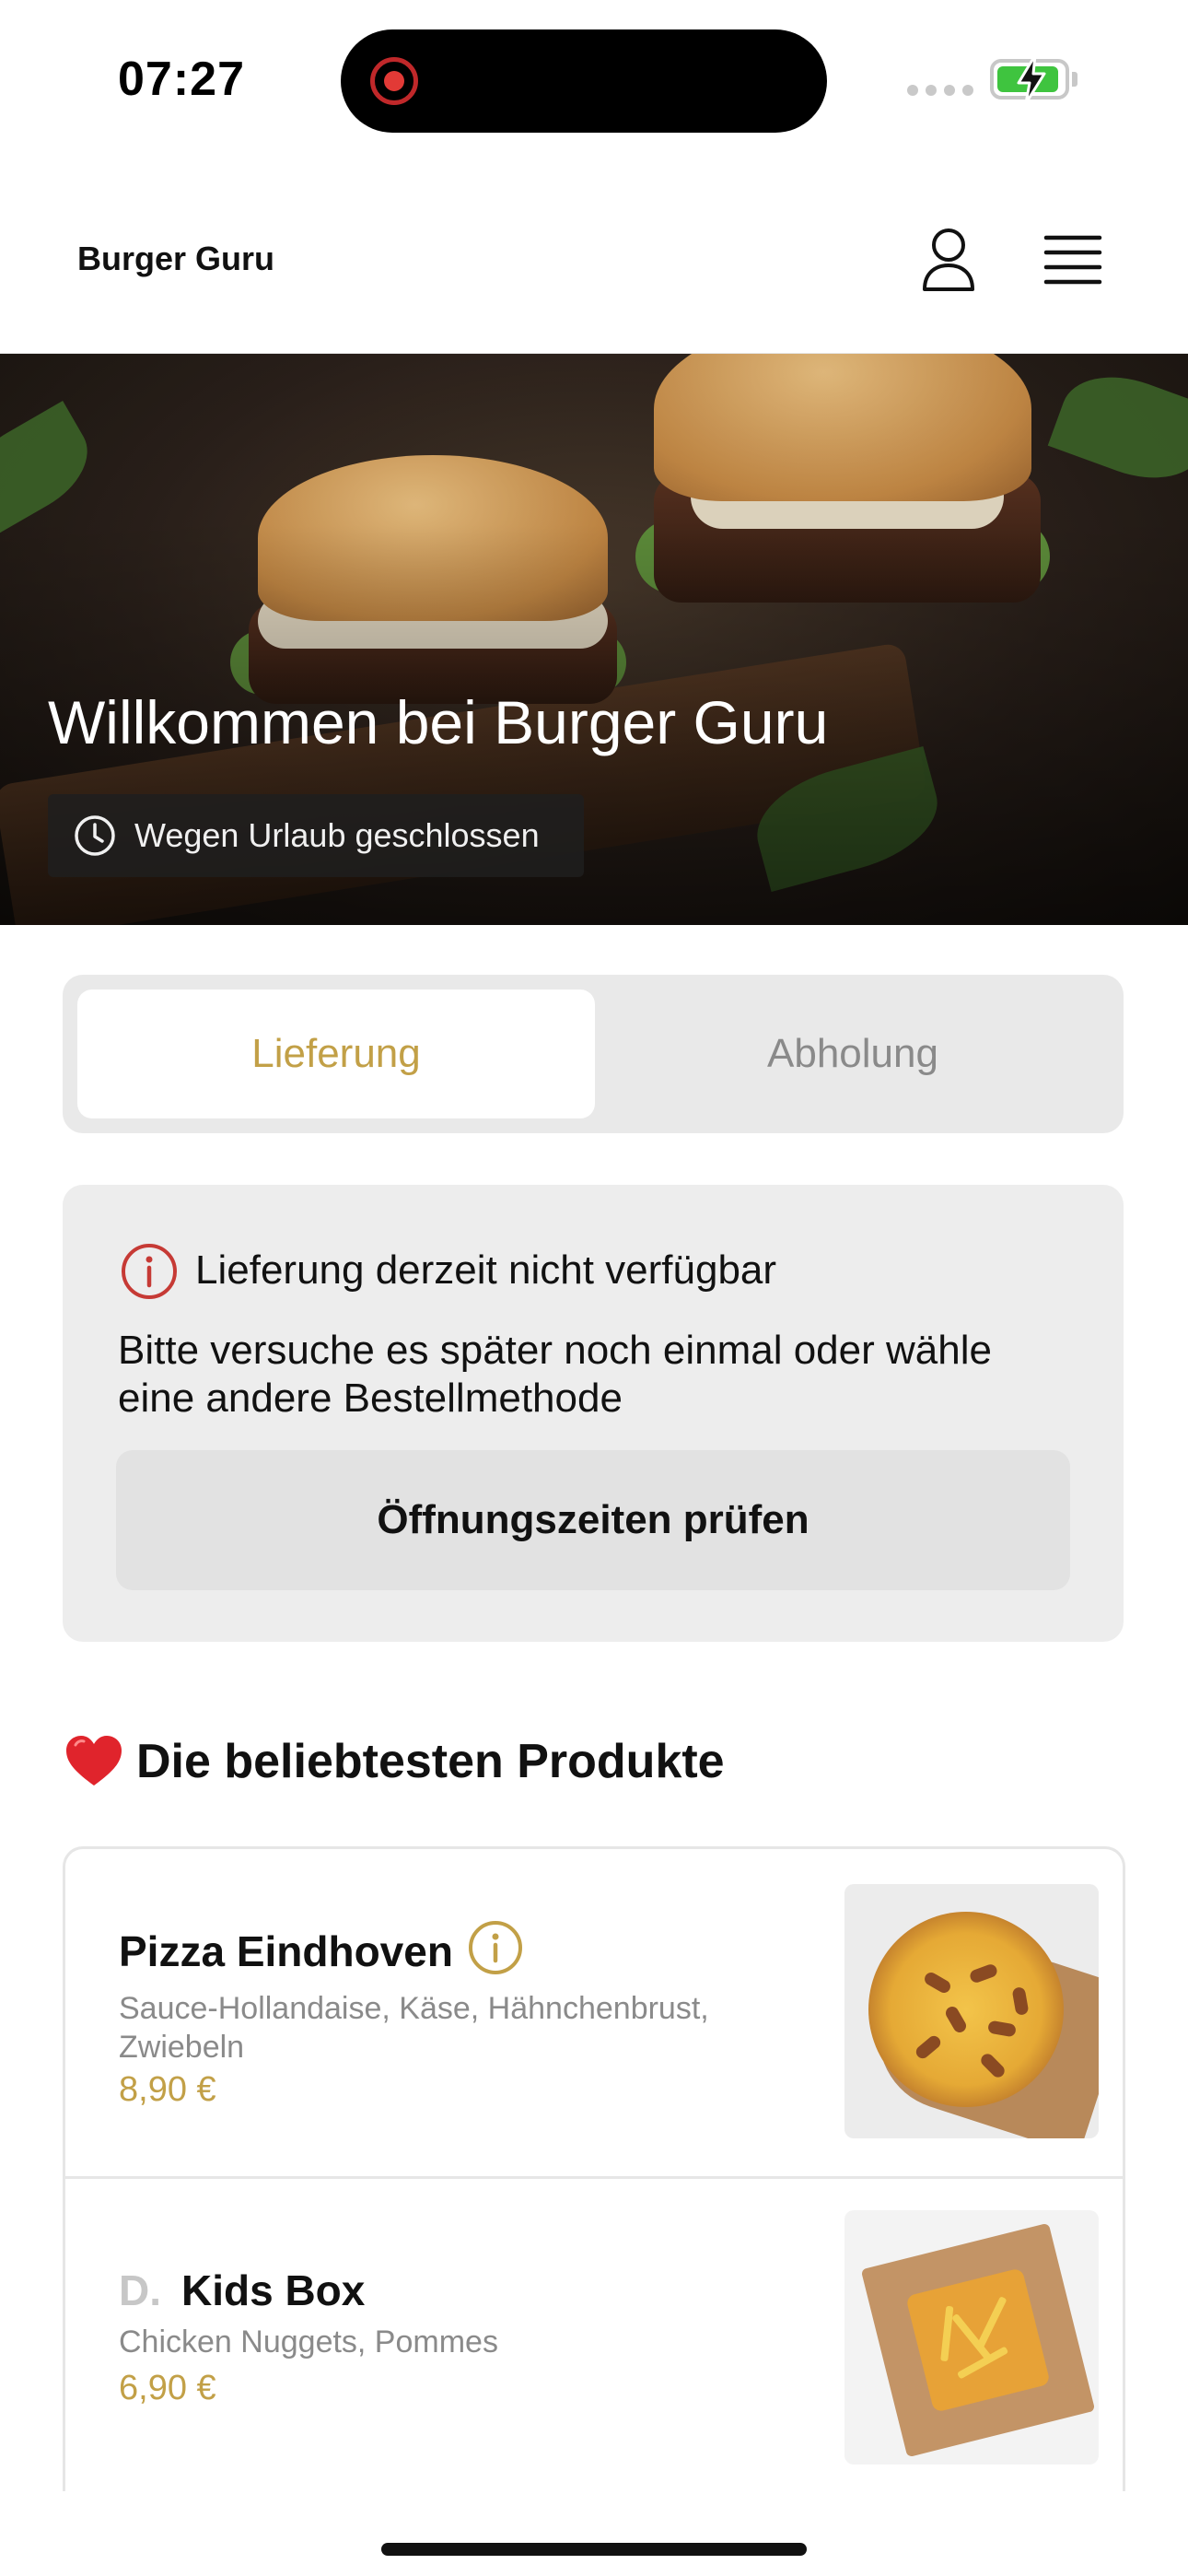 Image resolution: width=1188 pixels, height=2576 pixels. I want to click on signal-icon, so click(940, 90).